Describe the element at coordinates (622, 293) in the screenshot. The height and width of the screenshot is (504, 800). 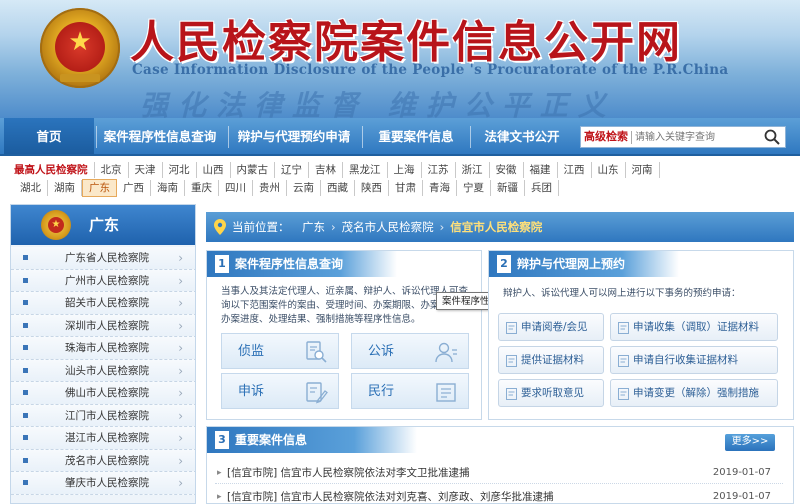
I see `panel-description: 辩护人、诉讼代理人可以网上进行以下事务的预约申请：` at that location.